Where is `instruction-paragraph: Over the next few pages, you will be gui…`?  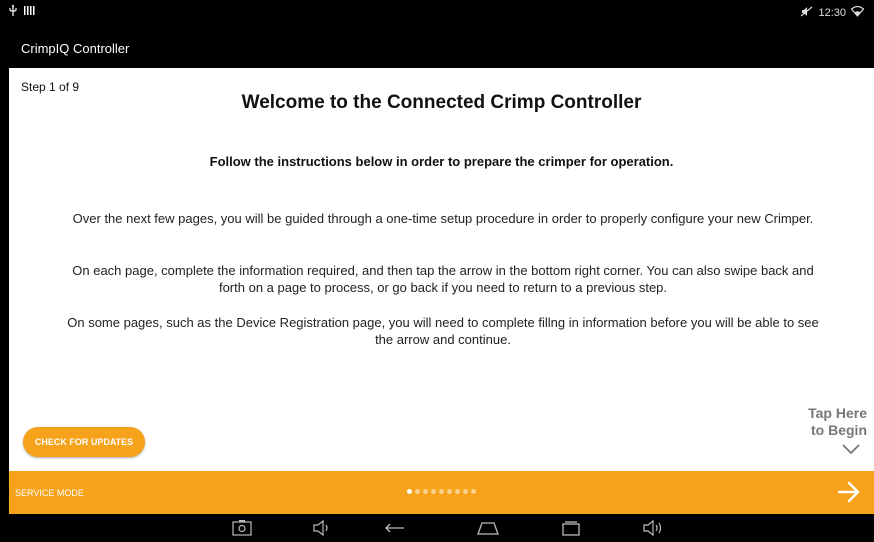 instruction-paragraph: Over the next few pages, you will be gui… is located at coordinates (443, 218).